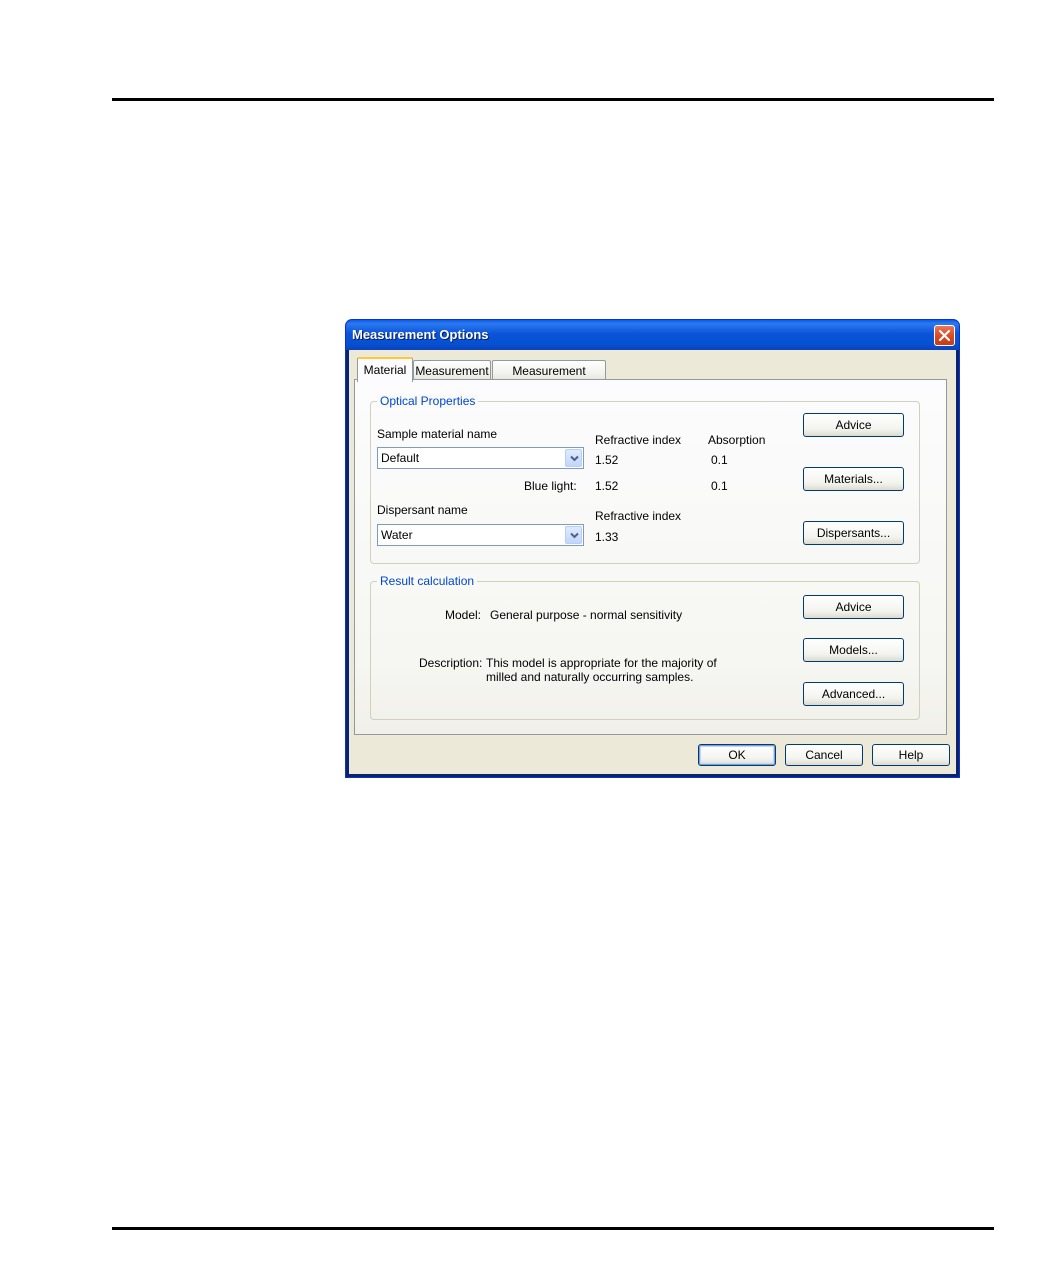 Image resolution: width=1060 pixels, height=1288 pixels. Describe the element at coordinates (638, 516) in the screenshot. I see `dispersant-refractive-index-header: Refractive index` at that location.